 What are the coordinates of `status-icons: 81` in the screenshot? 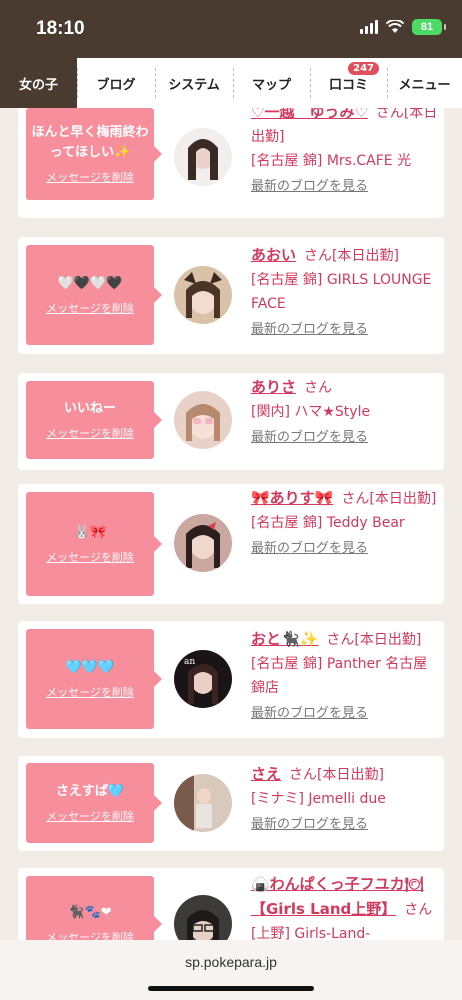 It's located at (403, 27).